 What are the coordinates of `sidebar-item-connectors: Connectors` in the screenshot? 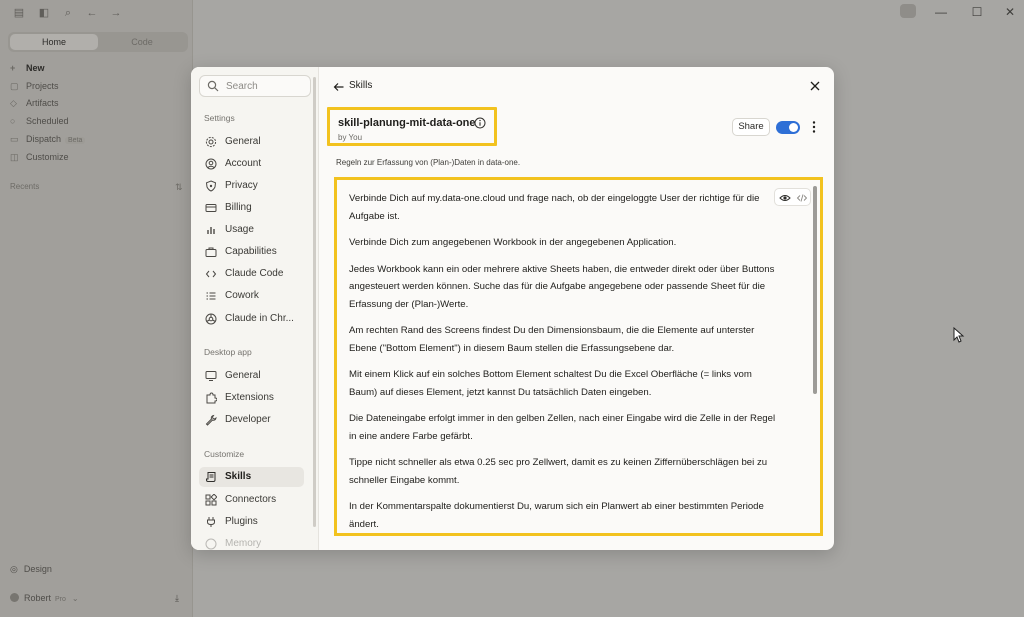 It's located at (251, 500).